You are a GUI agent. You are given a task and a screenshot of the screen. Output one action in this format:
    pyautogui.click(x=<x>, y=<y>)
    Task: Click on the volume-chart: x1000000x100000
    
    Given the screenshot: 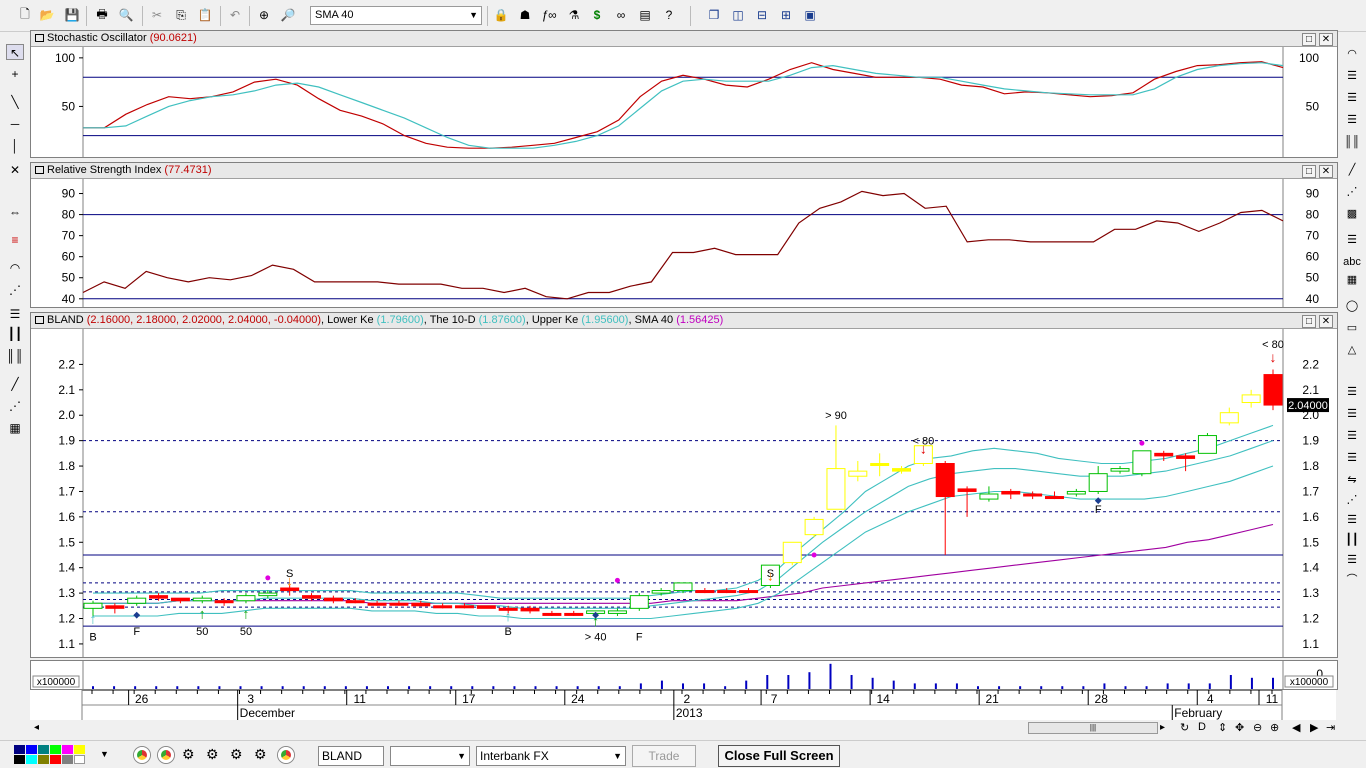 What is the action you would take?
    pyautogui.click(x=684, y=675)
    